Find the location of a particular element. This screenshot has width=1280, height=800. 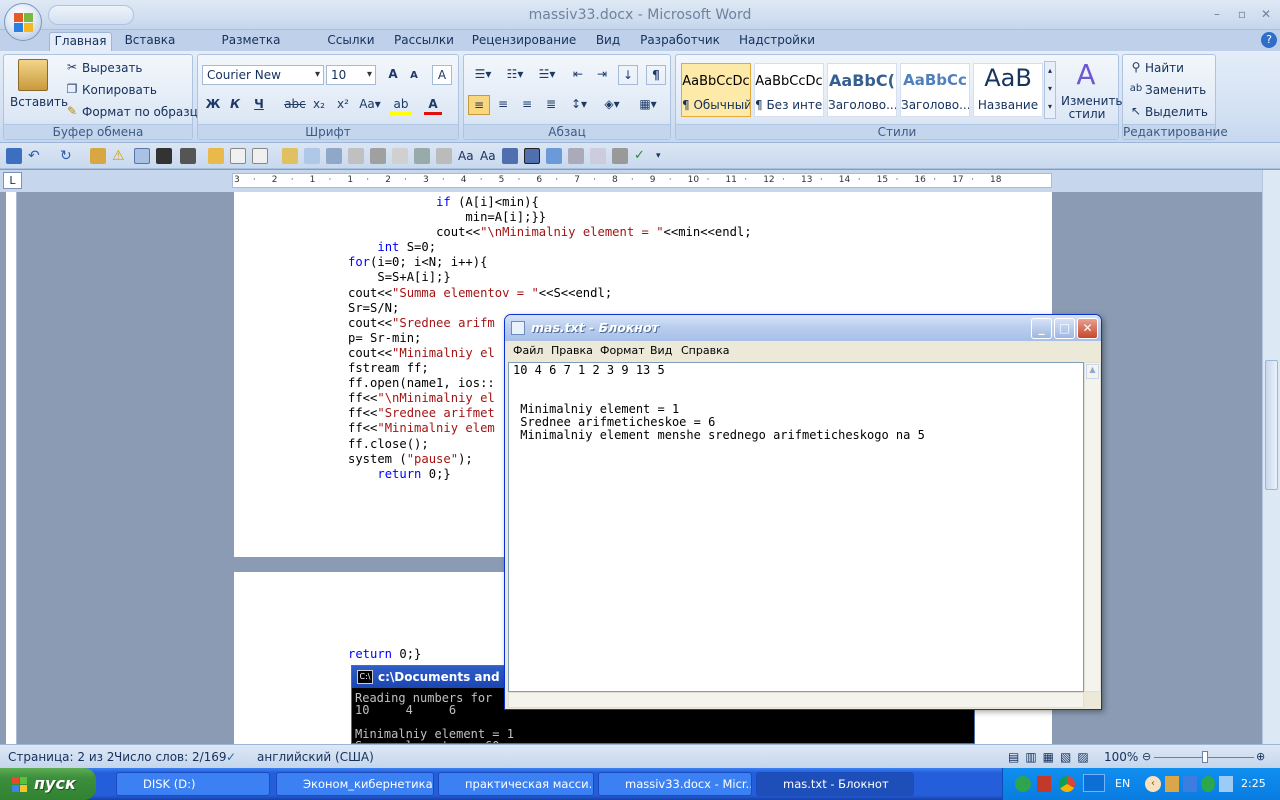

notepad-horizontal-scrollbar is located at coordinates (796, 700).